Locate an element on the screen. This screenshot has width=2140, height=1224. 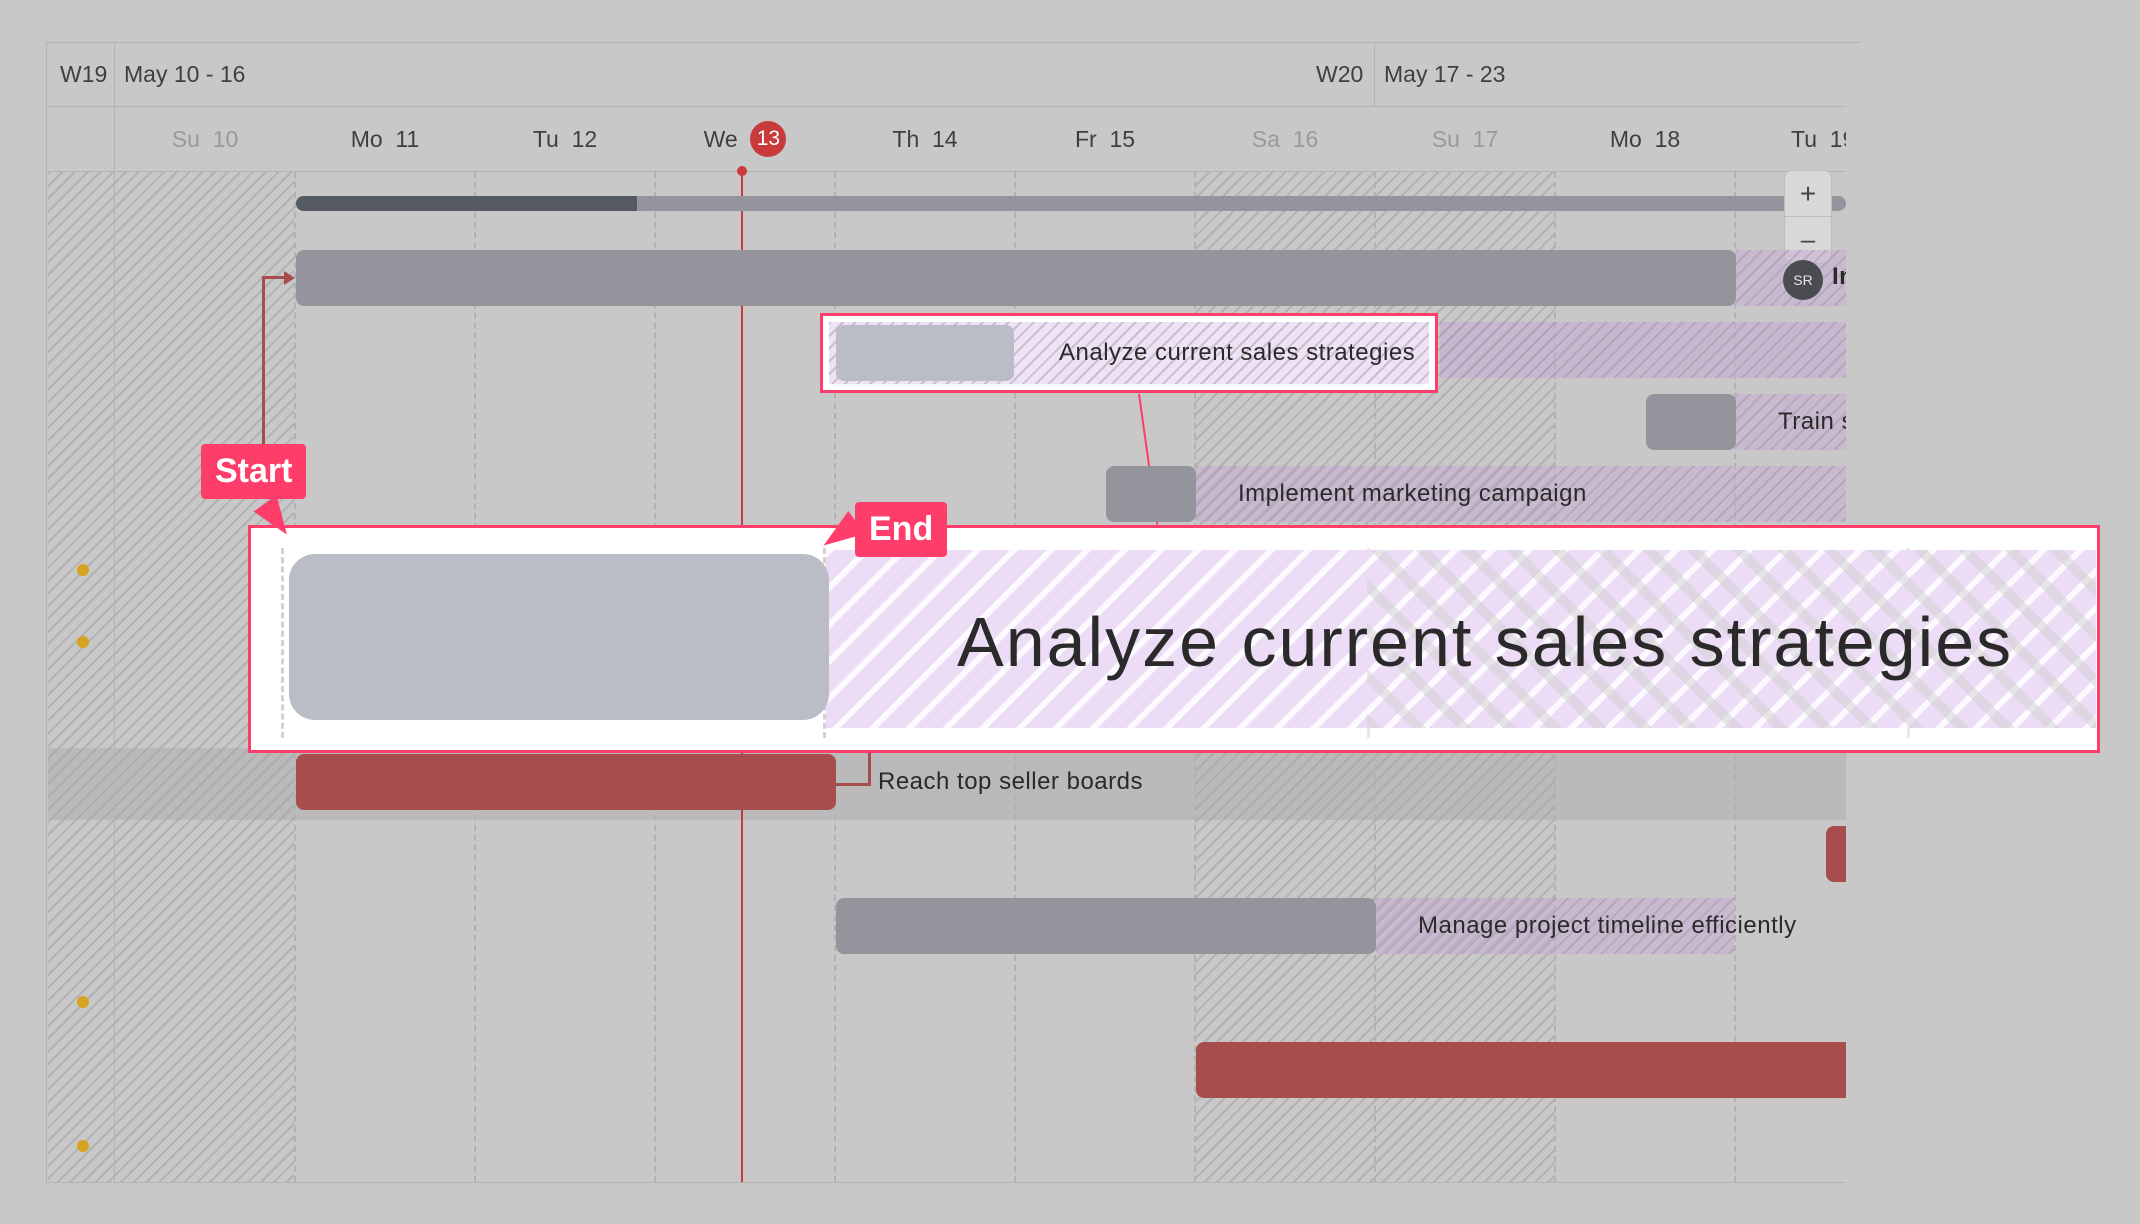
zoom-in-button: + is located at coordinates (1808, 194).